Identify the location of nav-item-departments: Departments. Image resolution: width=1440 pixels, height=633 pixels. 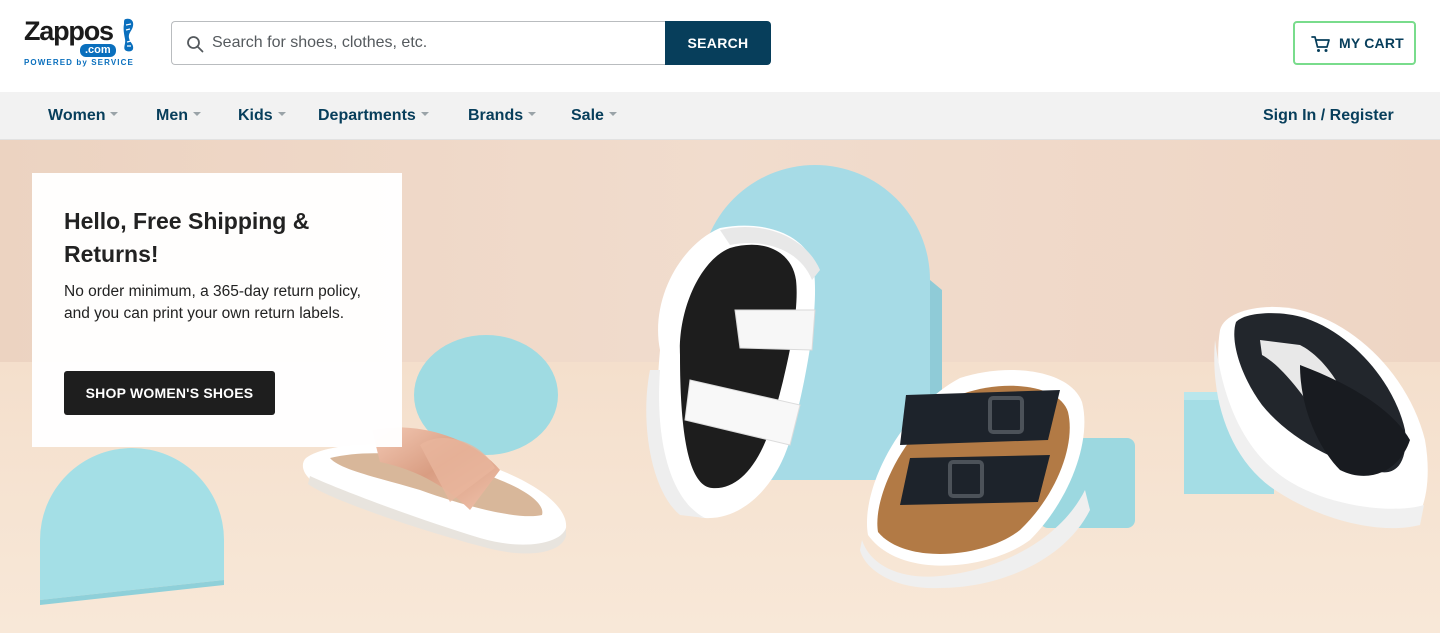
(373, 115).